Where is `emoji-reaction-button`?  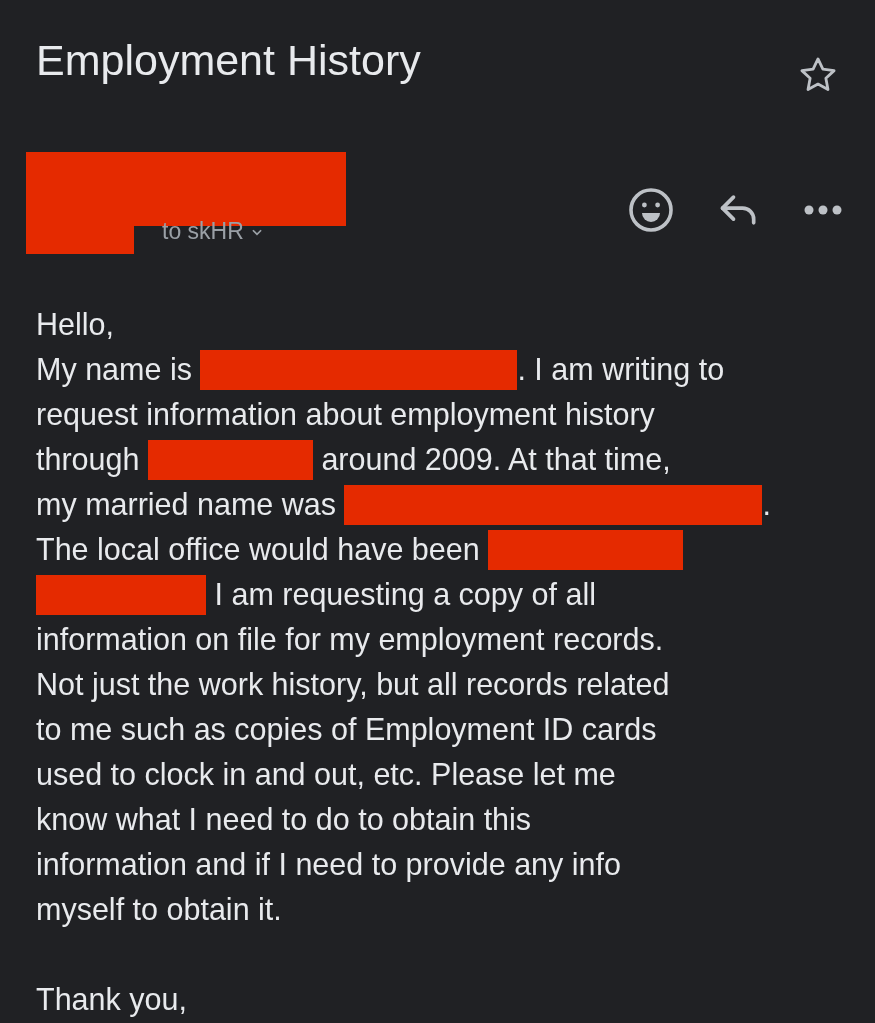 emoji-reaction-button is located at coordinates (651, 210).